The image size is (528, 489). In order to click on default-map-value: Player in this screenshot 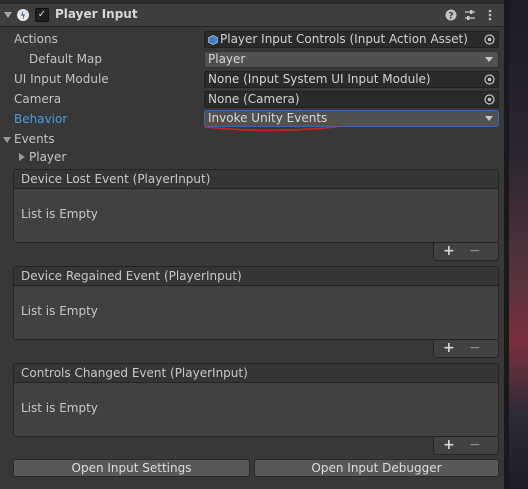, I will do `click(227, 59)`.